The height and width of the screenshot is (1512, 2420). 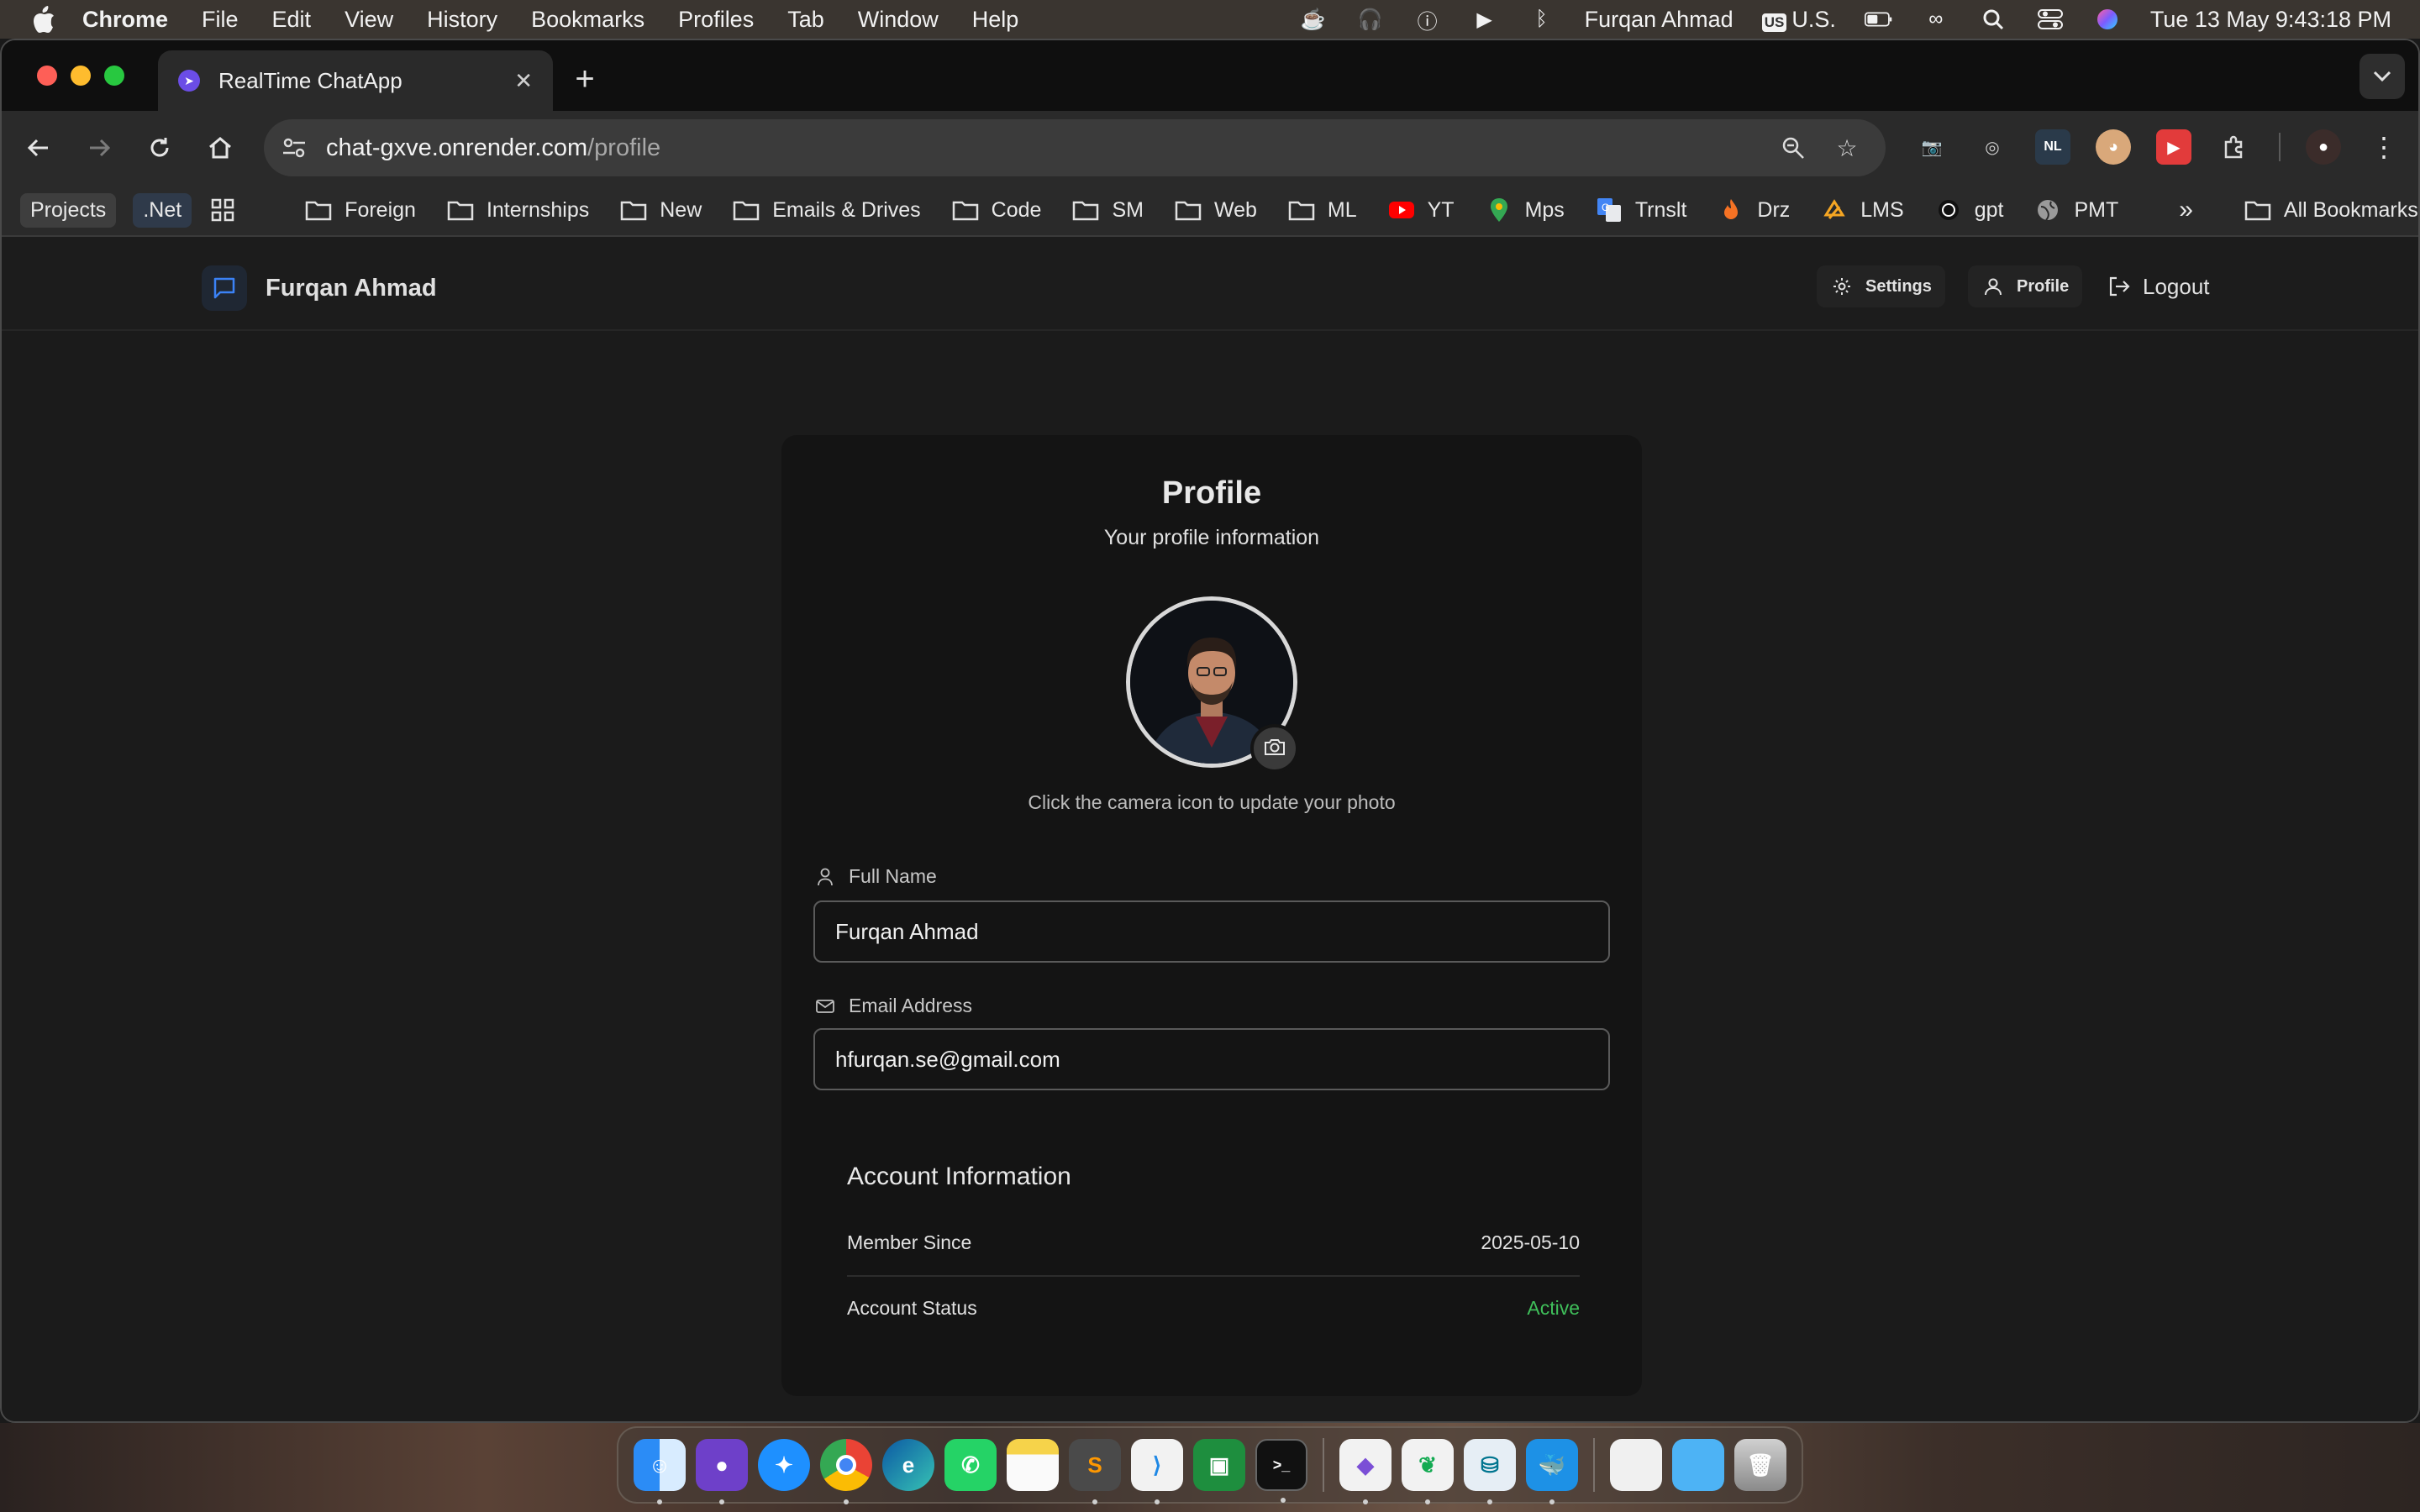 What do you see at coordinates (1525, 210) in the screenshot?
I see `bookmark-mps: Mps` at bounding box center [1525, 210].